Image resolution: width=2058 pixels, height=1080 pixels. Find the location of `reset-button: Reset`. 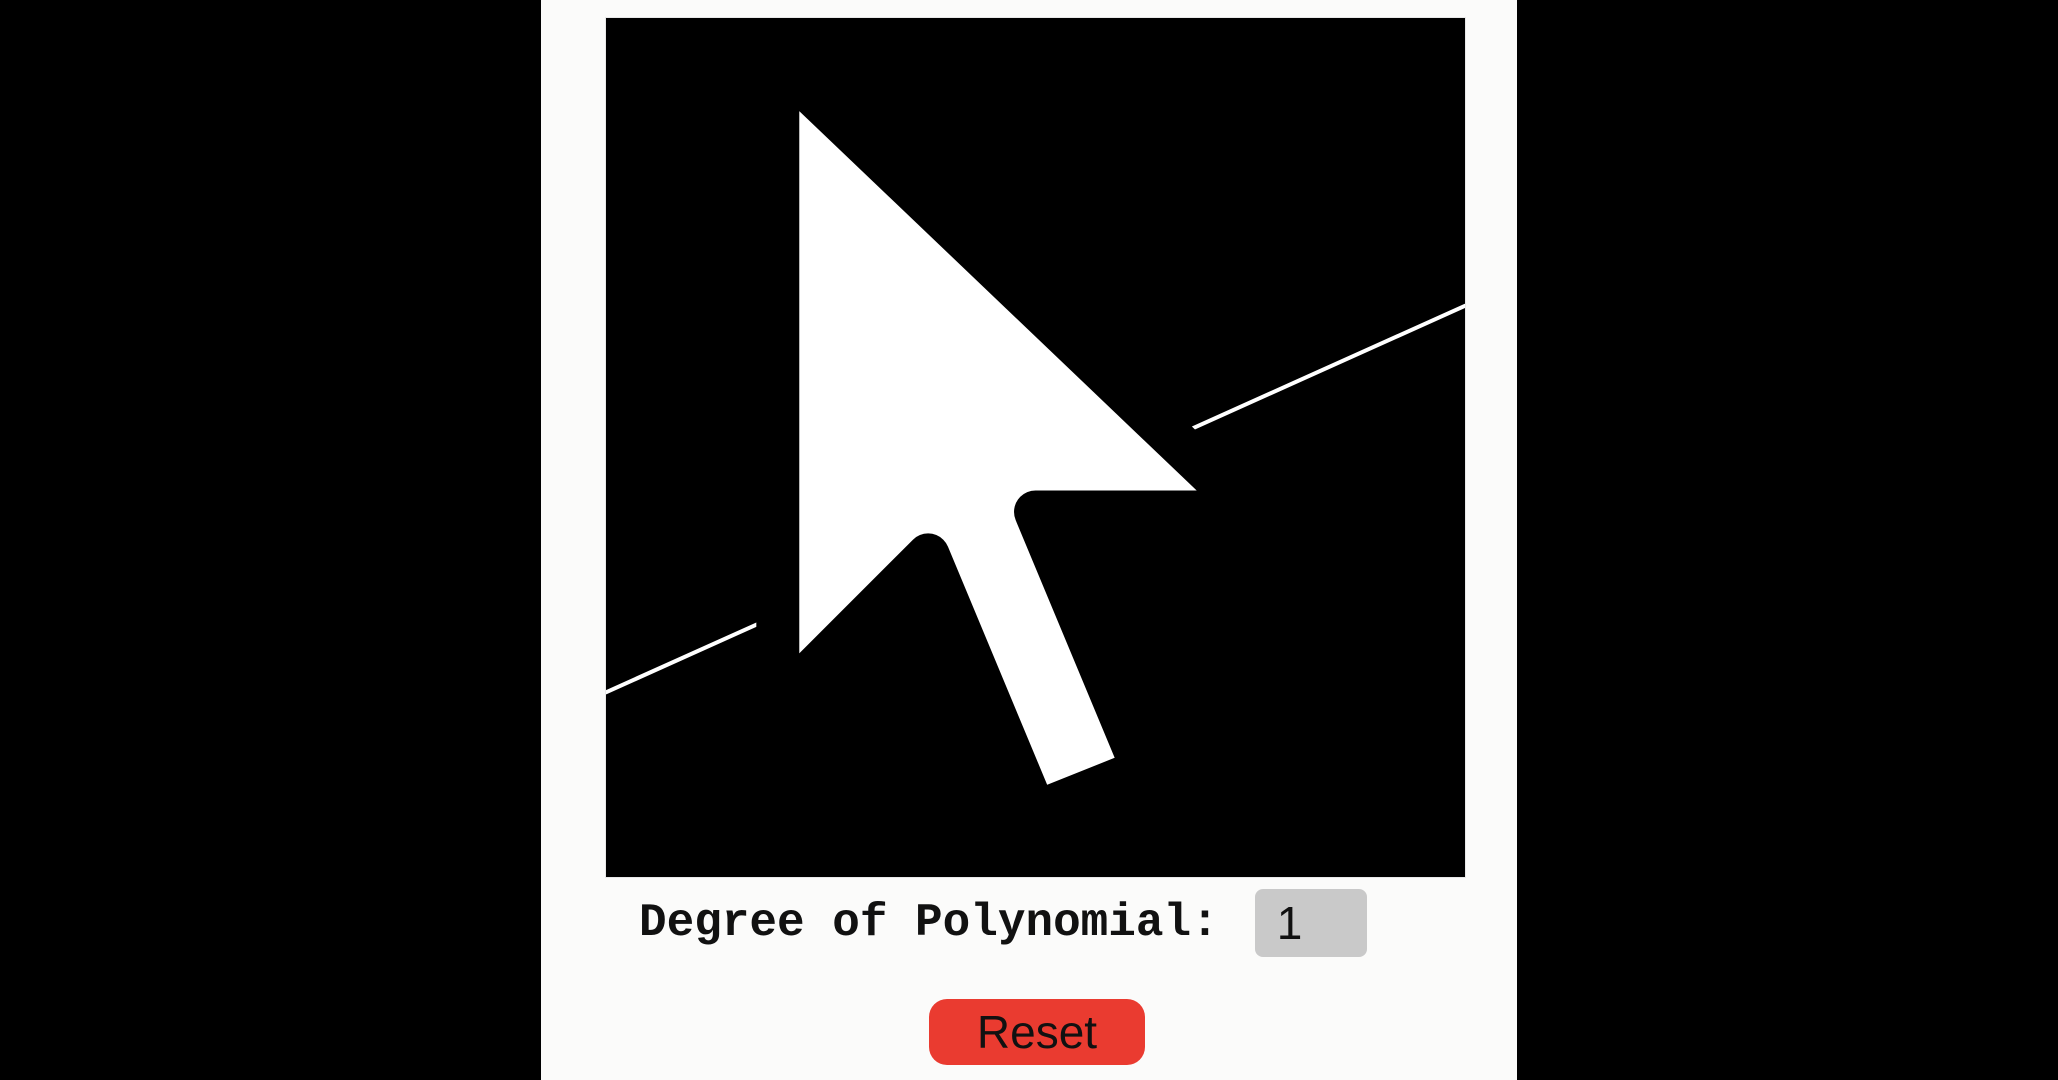

reset-button: Reset is located at coordinates (1037, 1032).